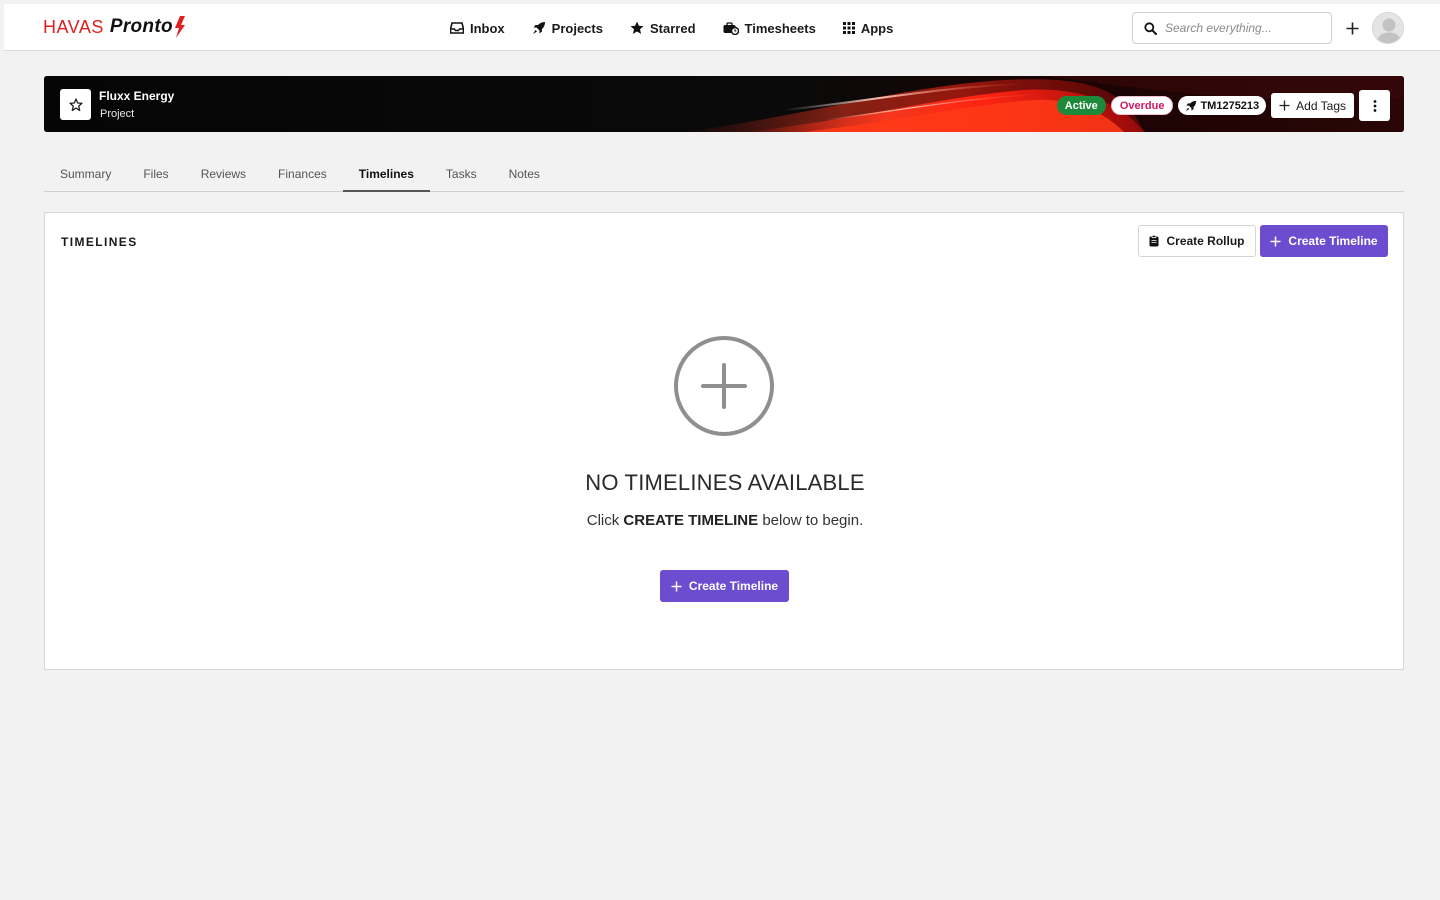  Describe the element at coordinates (386, 174) in the screenshot. I see `tab-timelines: Timelines` at that location.